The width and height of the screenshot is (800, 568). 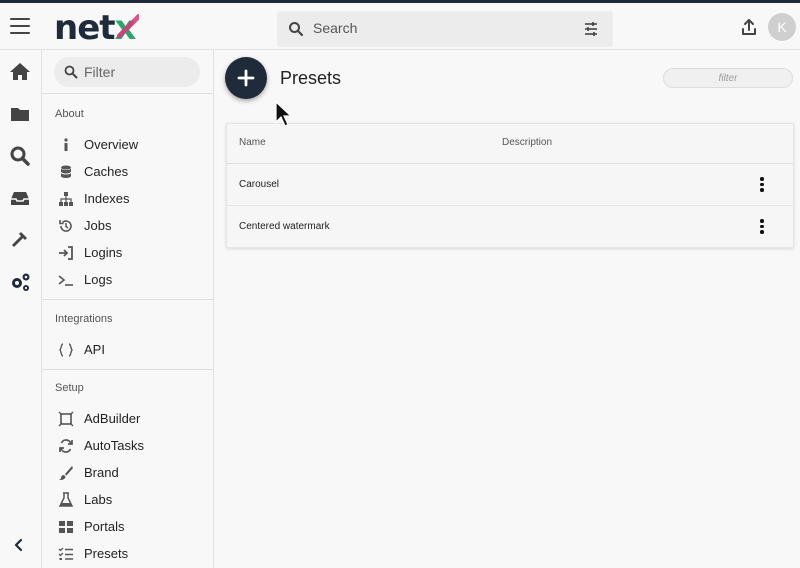 What do you see at coordinates (107, 198) in the screenshot?
I see `sidebar-item-label: Indexes` at bounding box center [107, 198].